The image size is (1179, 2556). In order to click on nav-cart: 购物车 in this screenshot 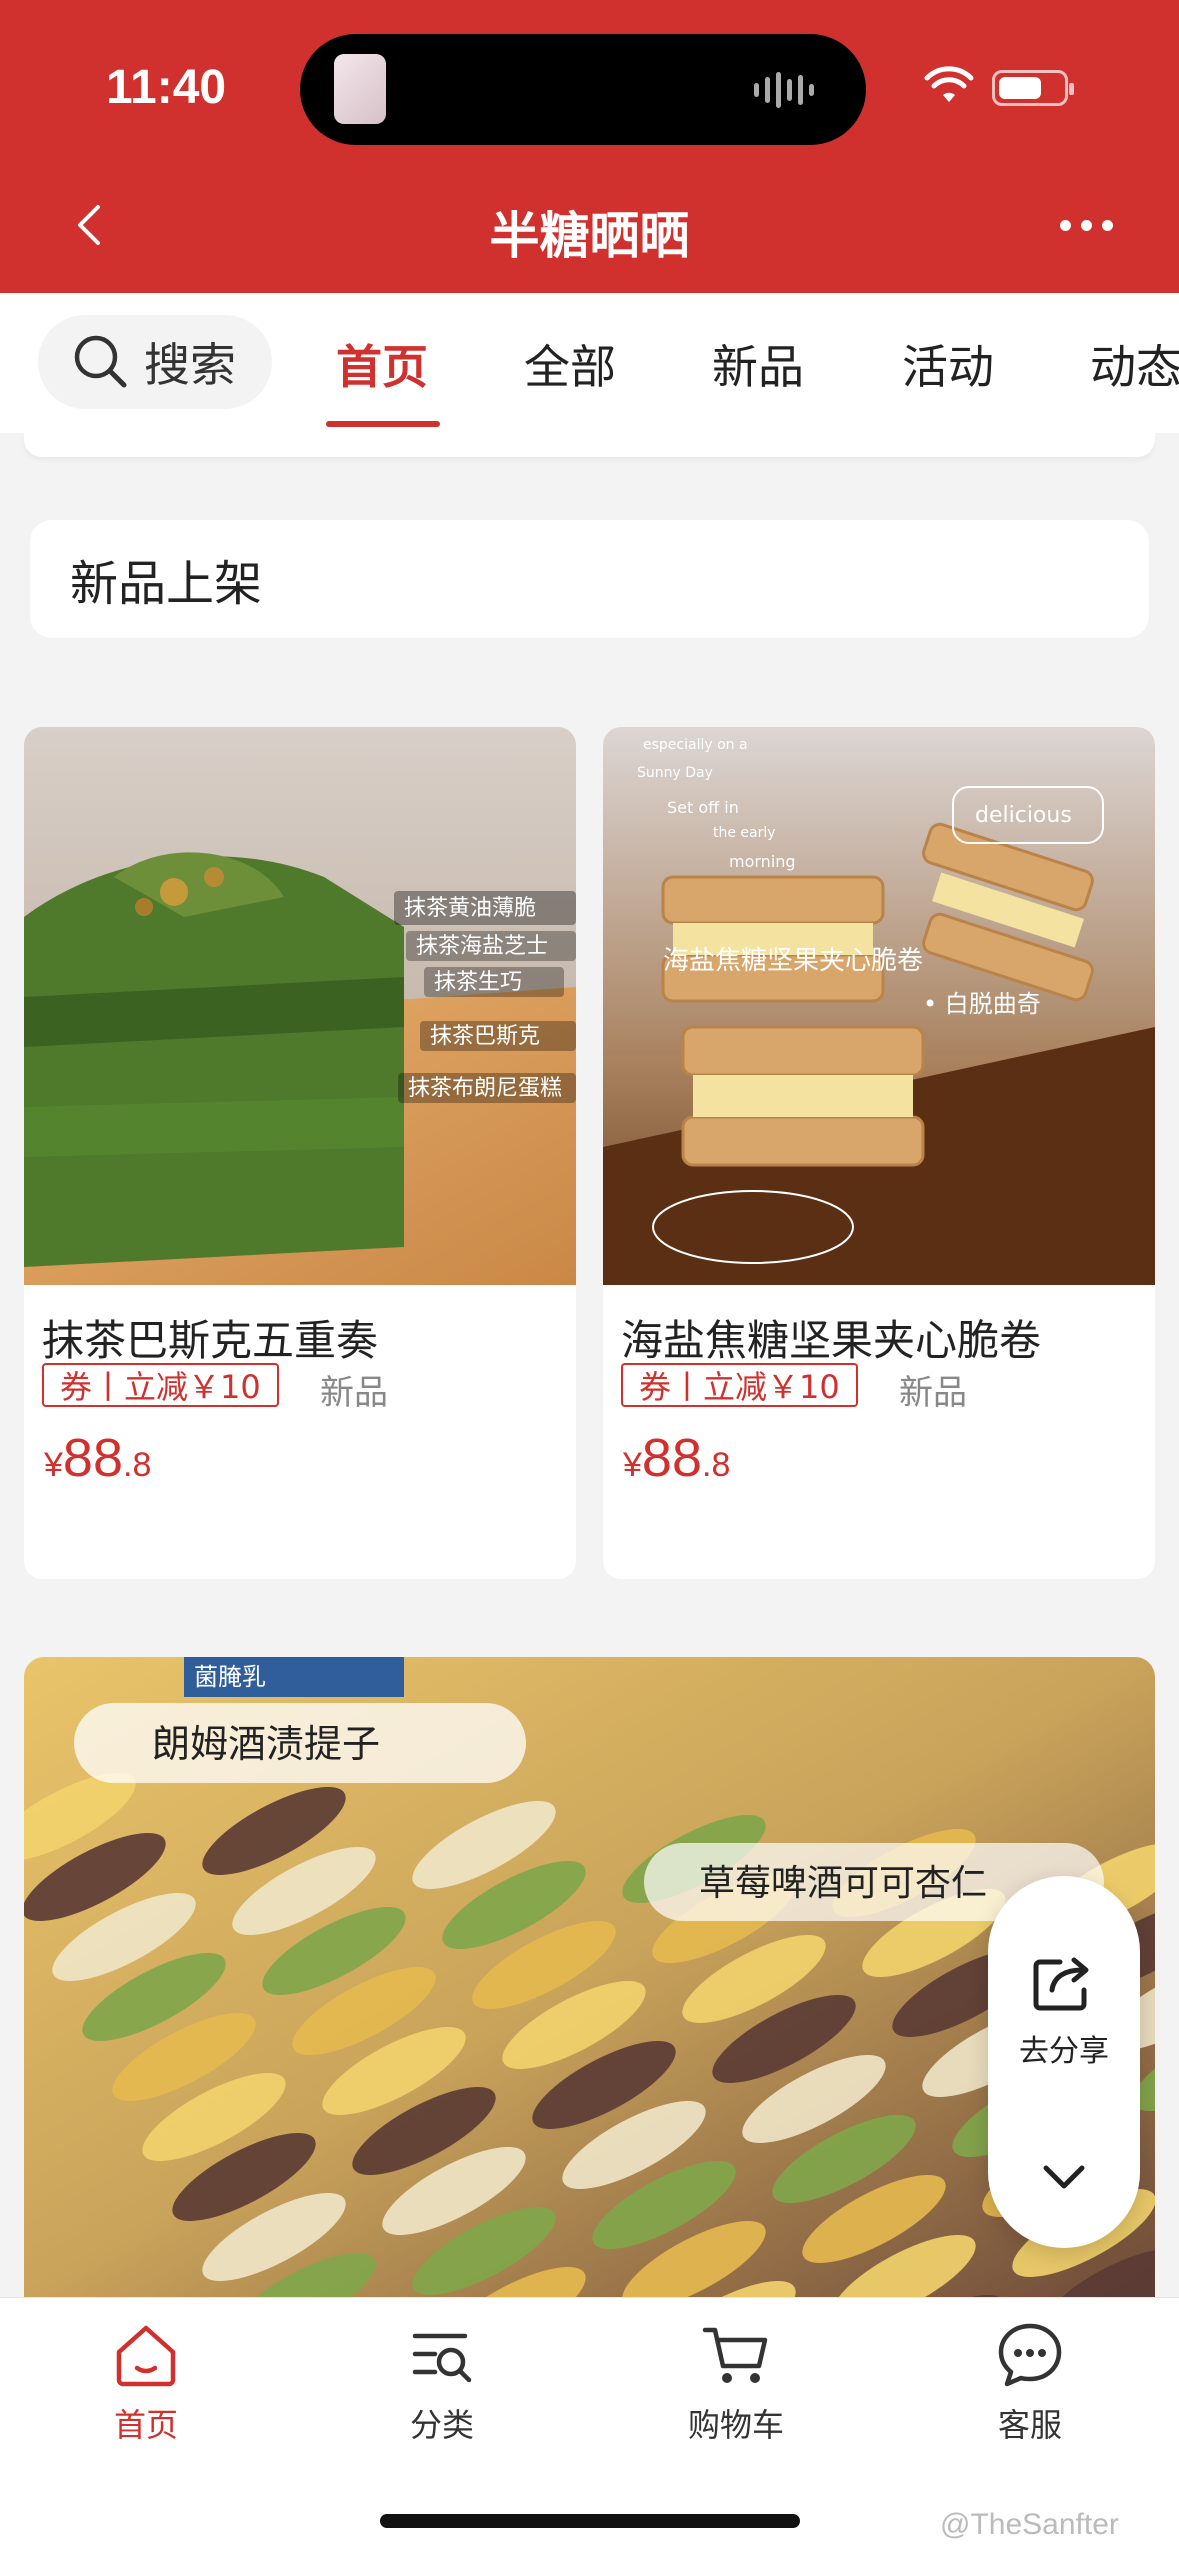, I will do `click(736, 2382)`.